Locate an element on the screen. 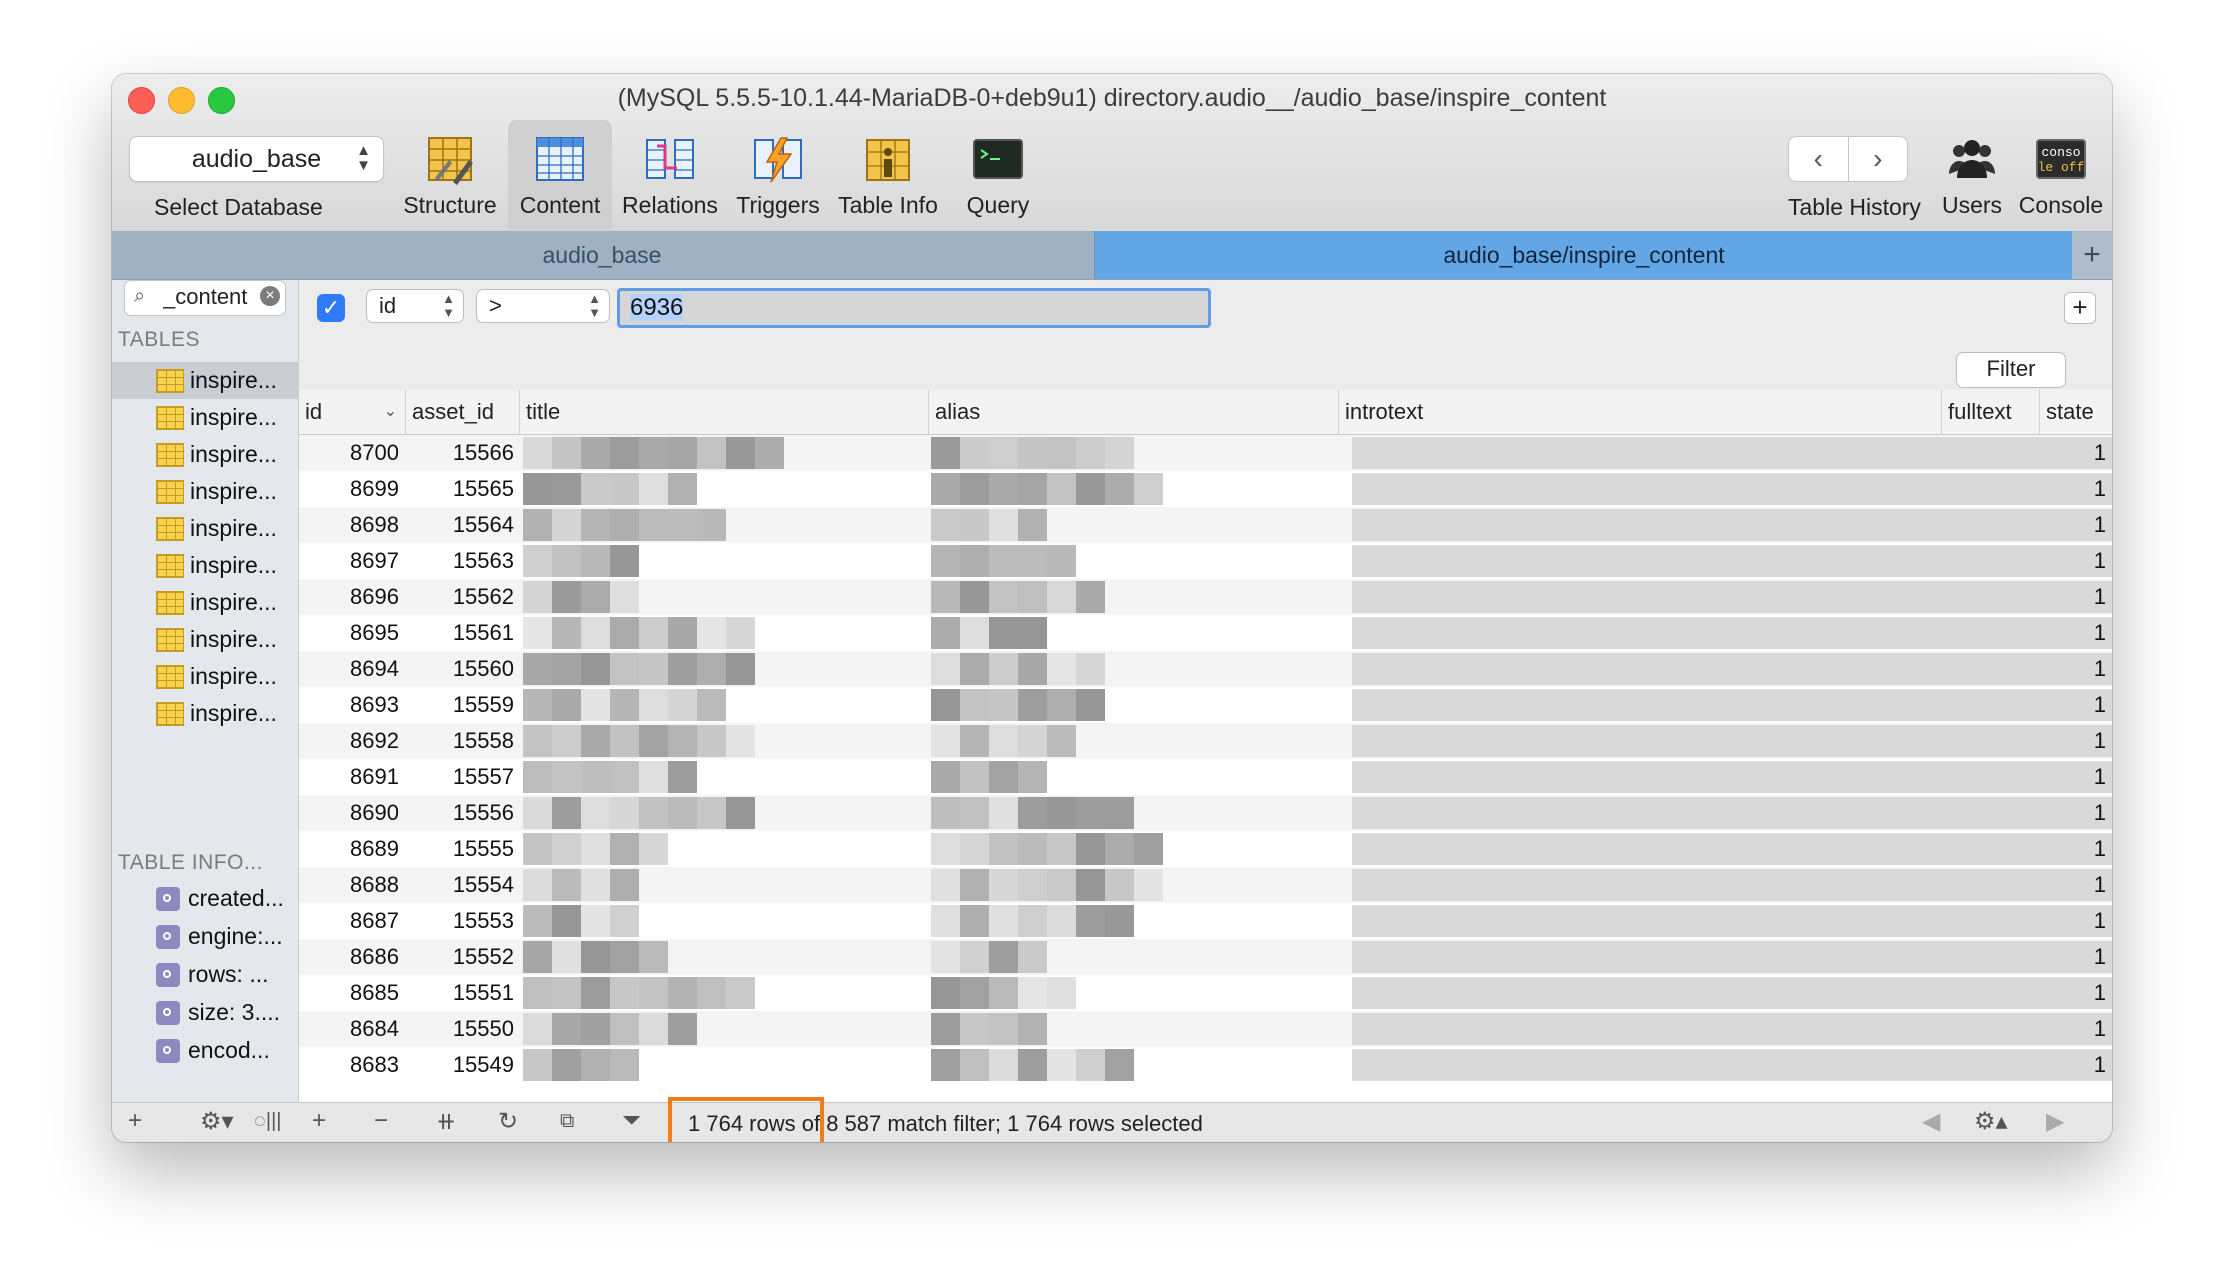 The image size is (2224, 1288). history-back-chevron-icon: ‹ is located at coordinates (1819, 159).